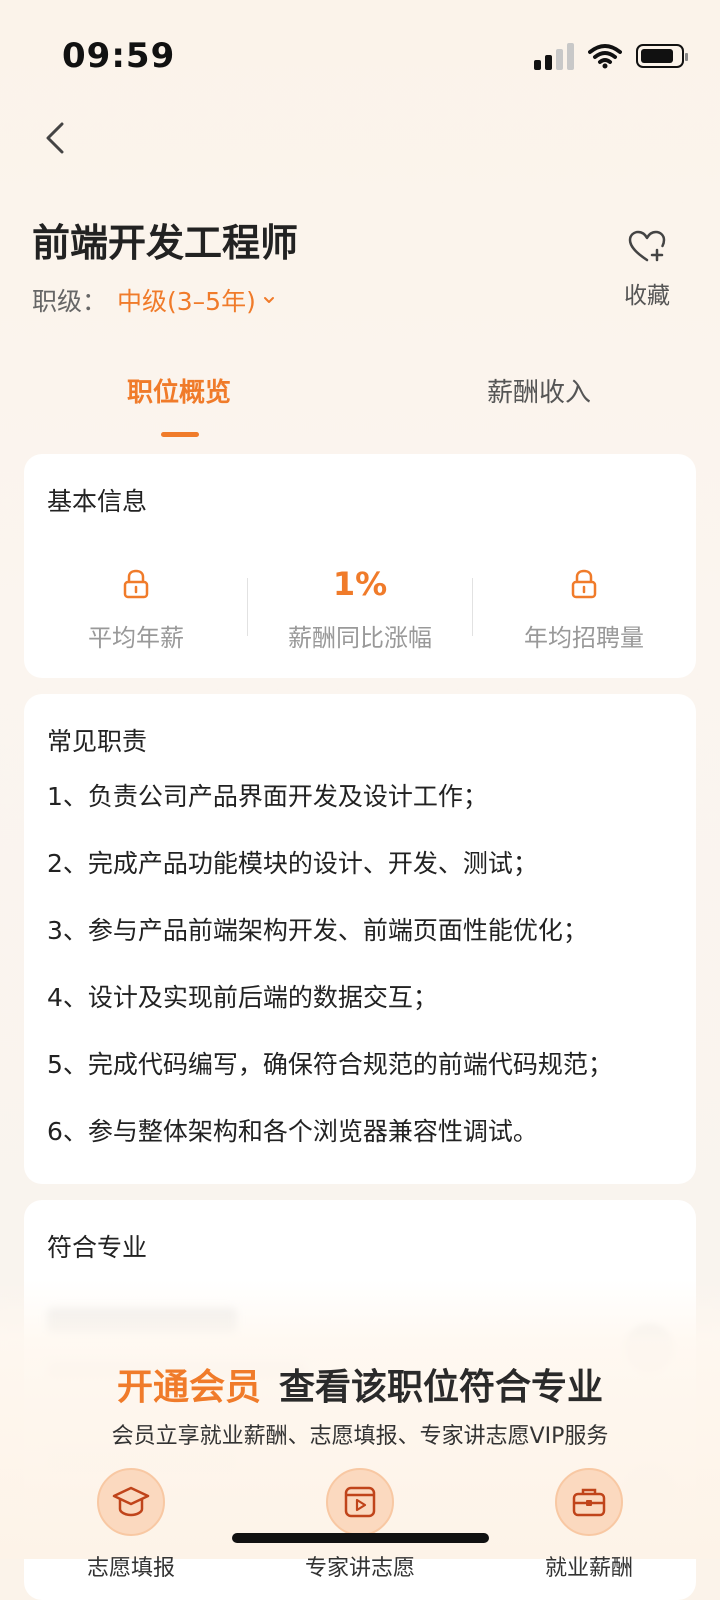 Image resolution: width=720 pixels, height=1600 pixels. Describe the element at coordinates (647, 270) in the screenshot. I see `favorite-button: 收藏` at that location.